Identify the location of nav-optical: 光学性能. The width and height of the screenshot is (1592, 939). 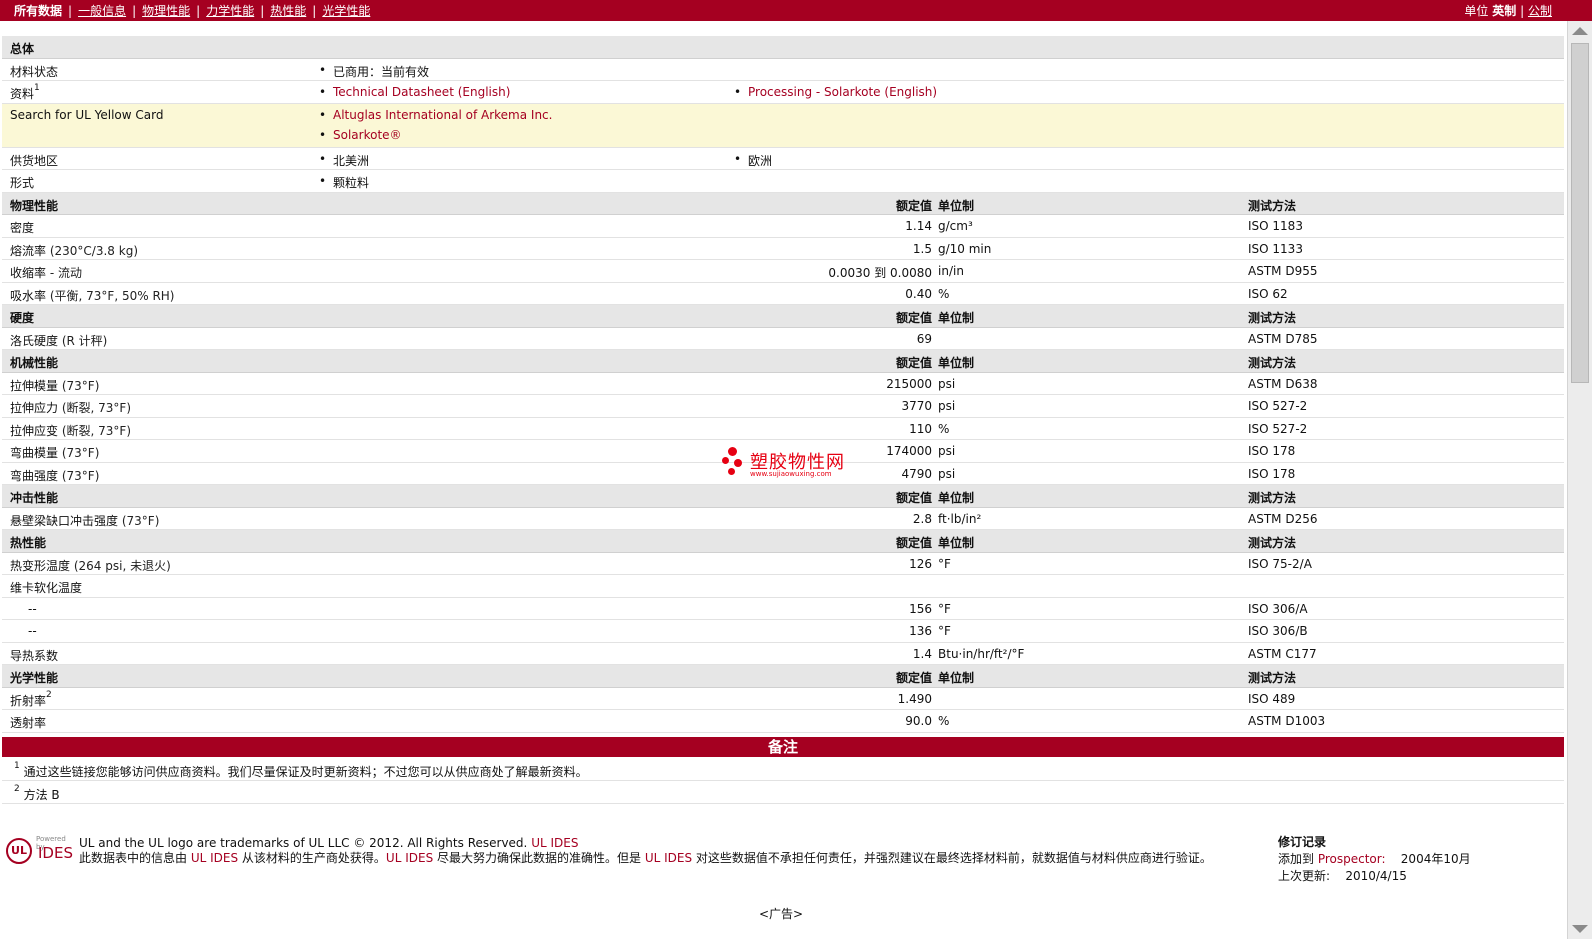
(346, 11).